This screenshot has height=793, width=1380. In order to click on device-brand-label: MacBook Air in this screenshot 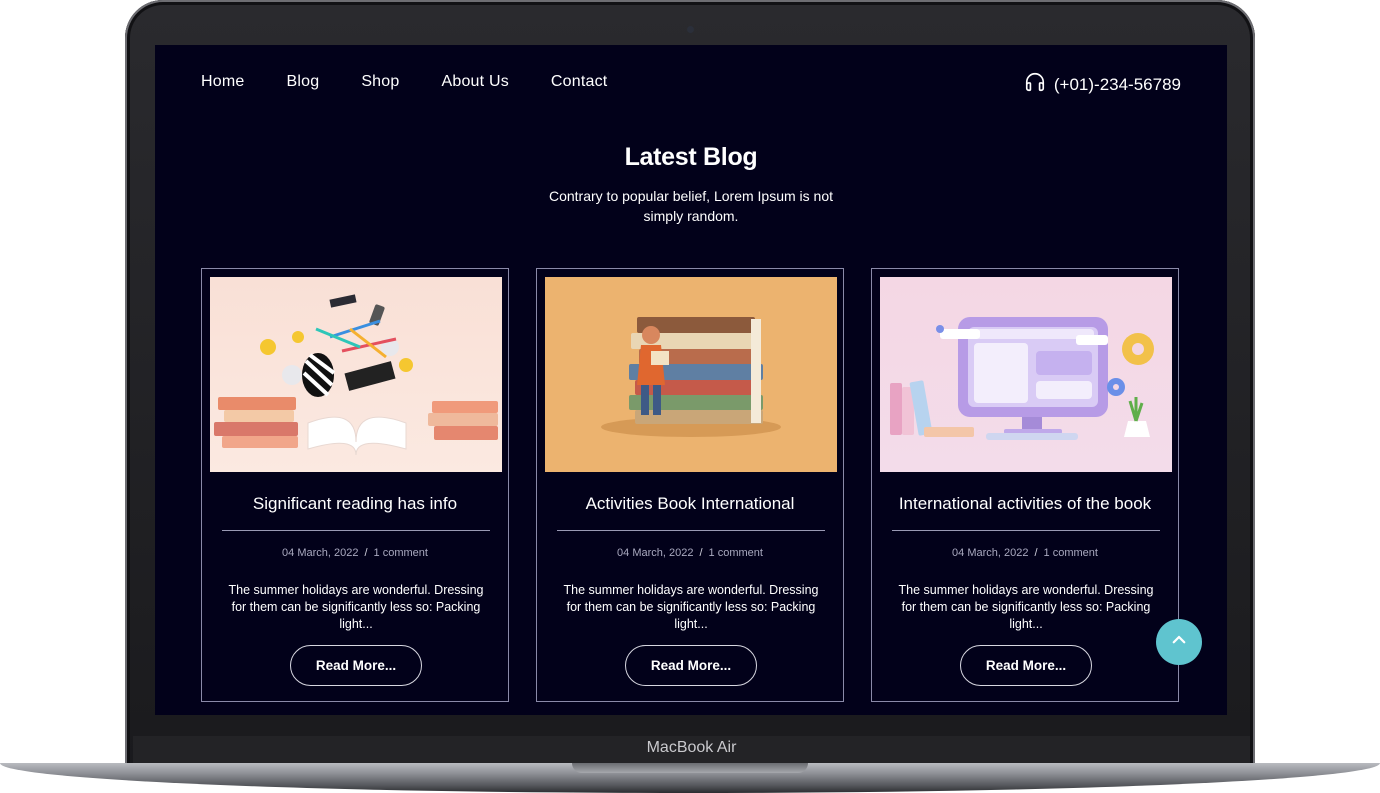, I will do `click(691, 747)`.